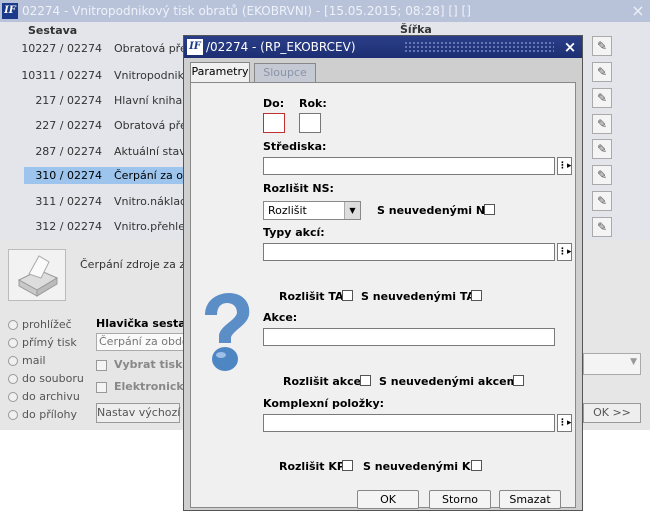 The width and height of the screenshot is (650, 511). Describe the element at coordinates (150, 226) in the screenshot. I see `row-name: Vnitro.přehled` at that location.